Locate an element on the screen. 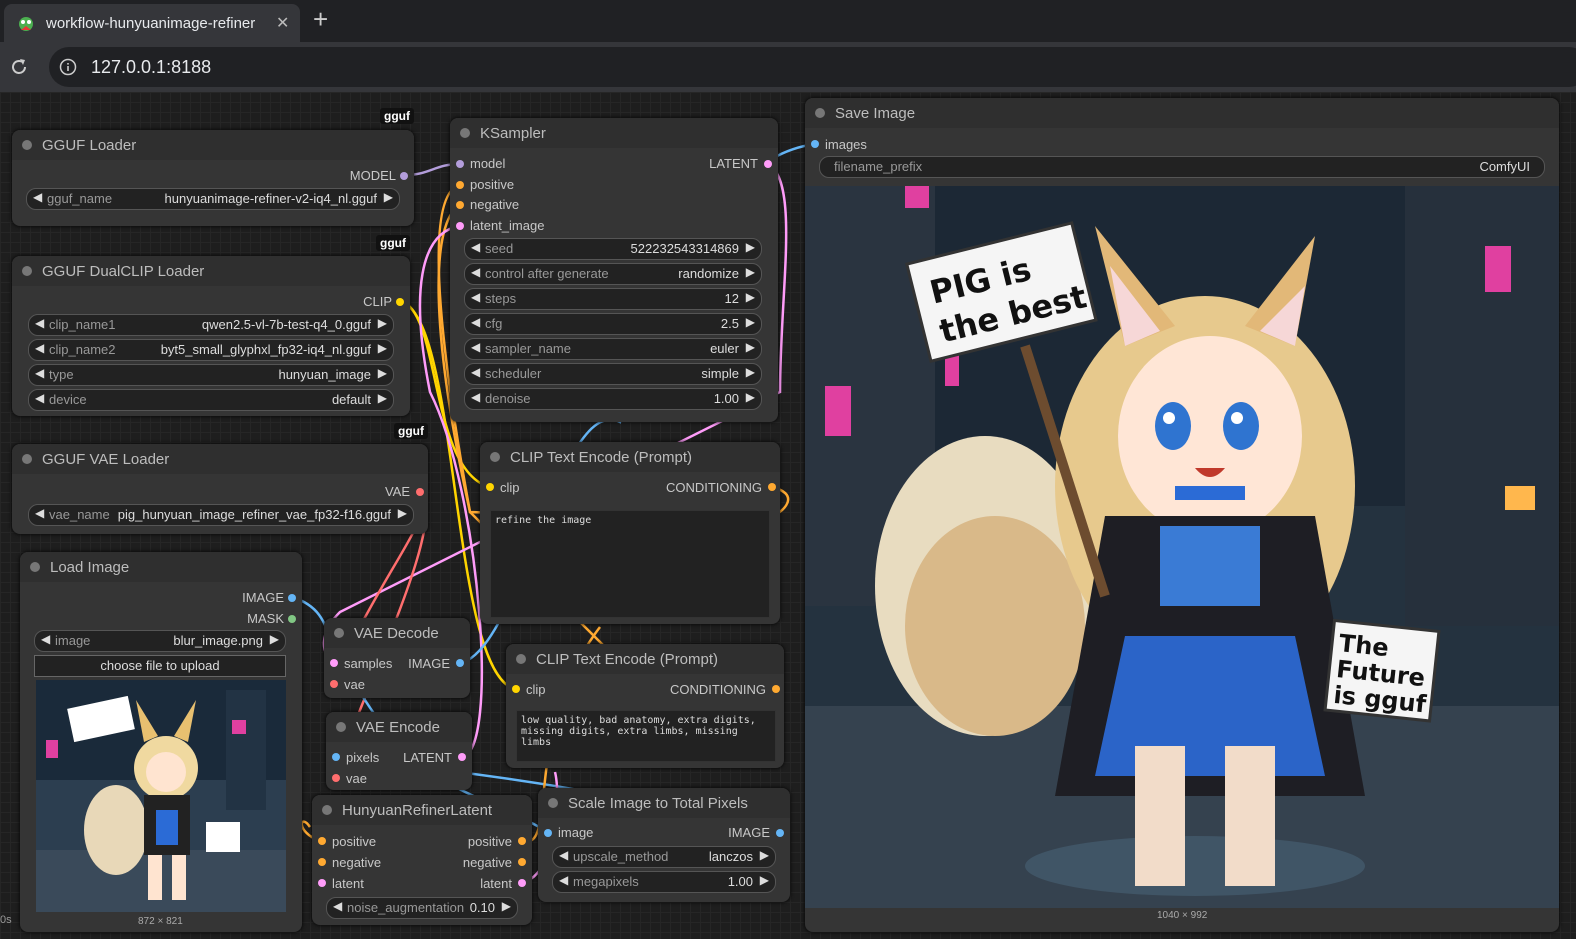  input-pin-latent-image is located at coordinates (460, 226).